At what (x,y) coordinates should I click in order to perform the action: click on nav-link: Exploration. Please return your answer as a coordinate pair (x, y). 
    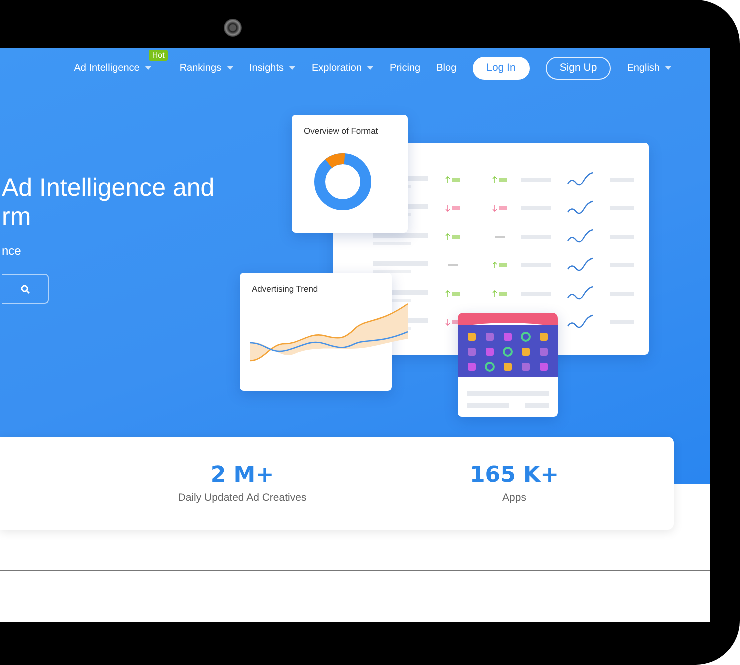
    Looking at the image, I should click on (343, 68).